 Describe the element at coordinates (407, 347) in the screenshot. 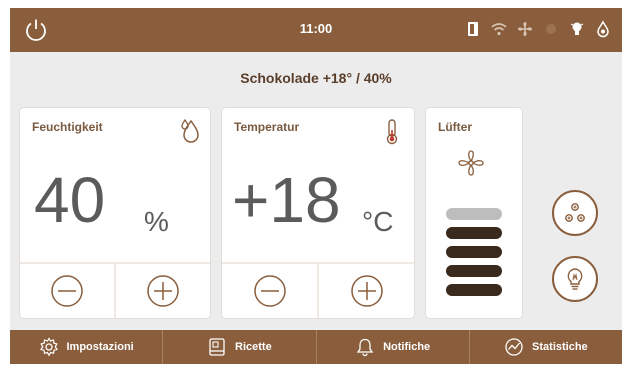

I see `nav-notifications-label: Notifiche` at that location.